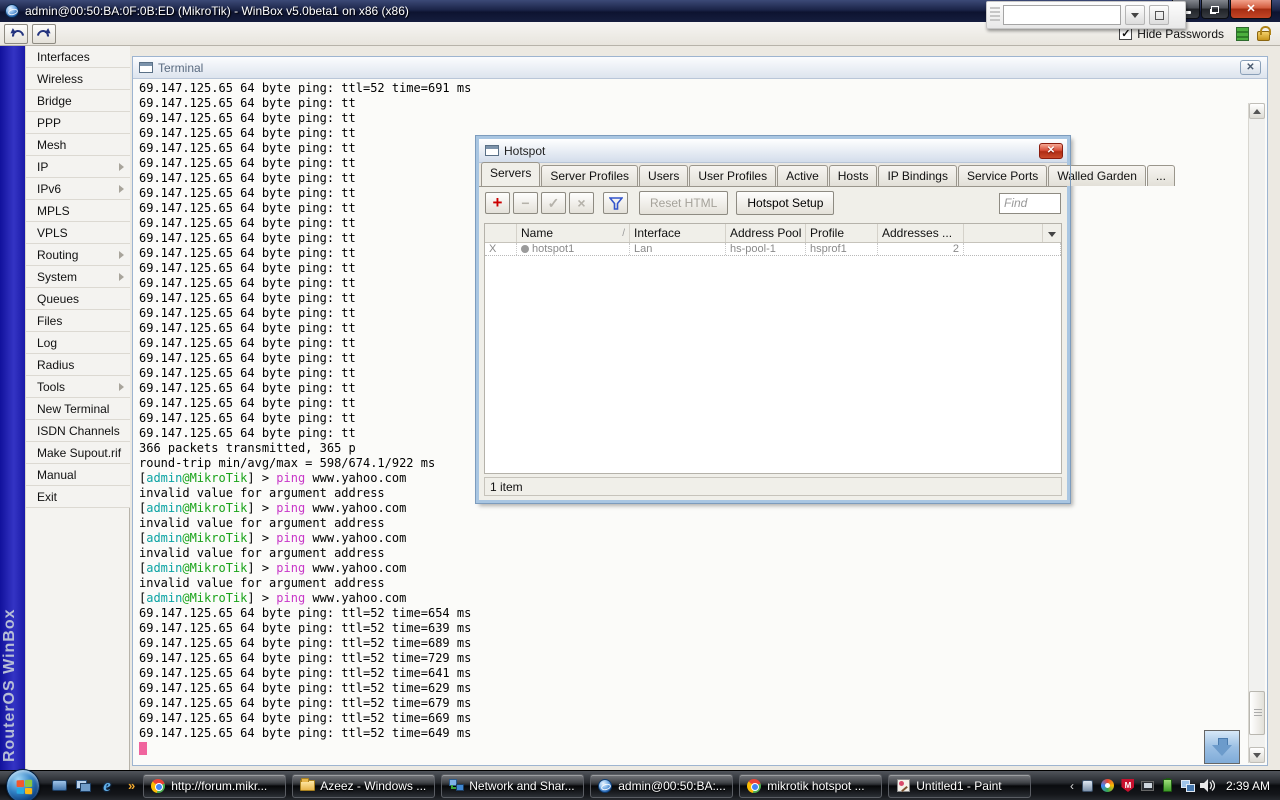 The image size is (1280, 800). Describe the element at coordinates (678, 233) in the screenshot. I see `column-header-Interface: Interface` at that location.